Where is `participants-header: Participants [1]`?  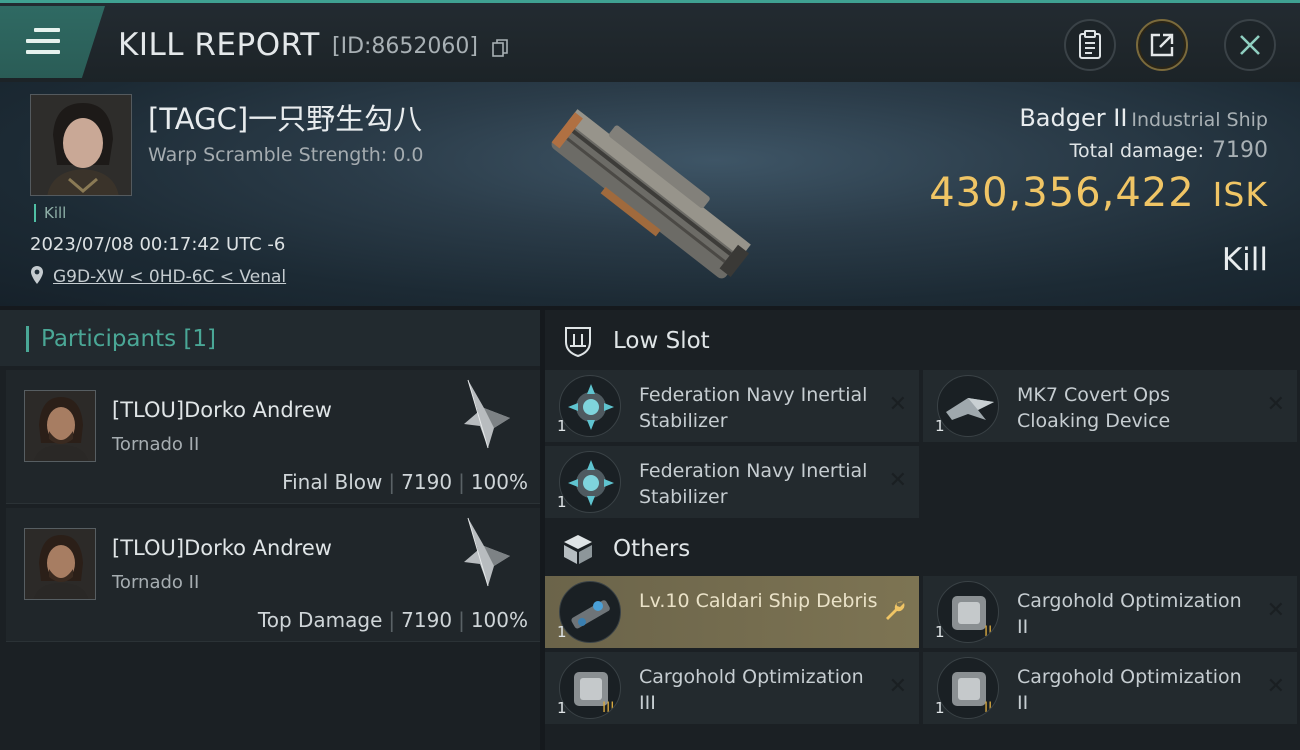 participants-header: Participants [1] is located at coordinates (270, 338).